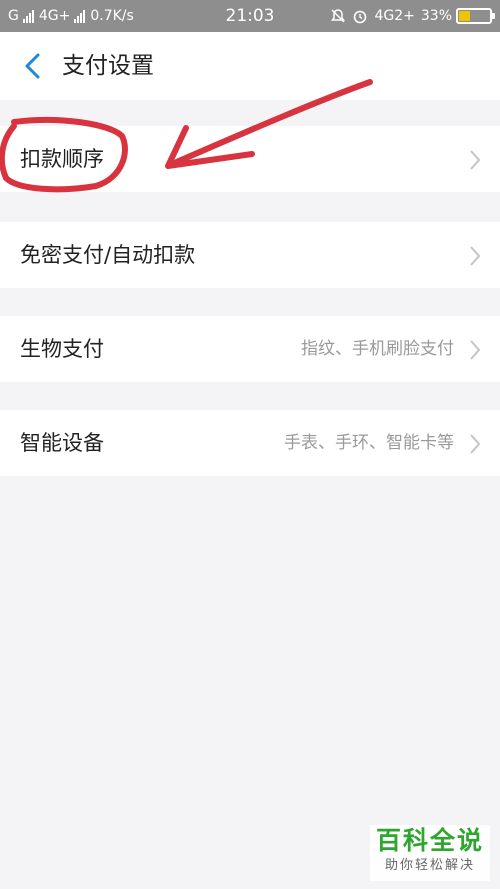  I want to click on back-button, so click(33, 66).